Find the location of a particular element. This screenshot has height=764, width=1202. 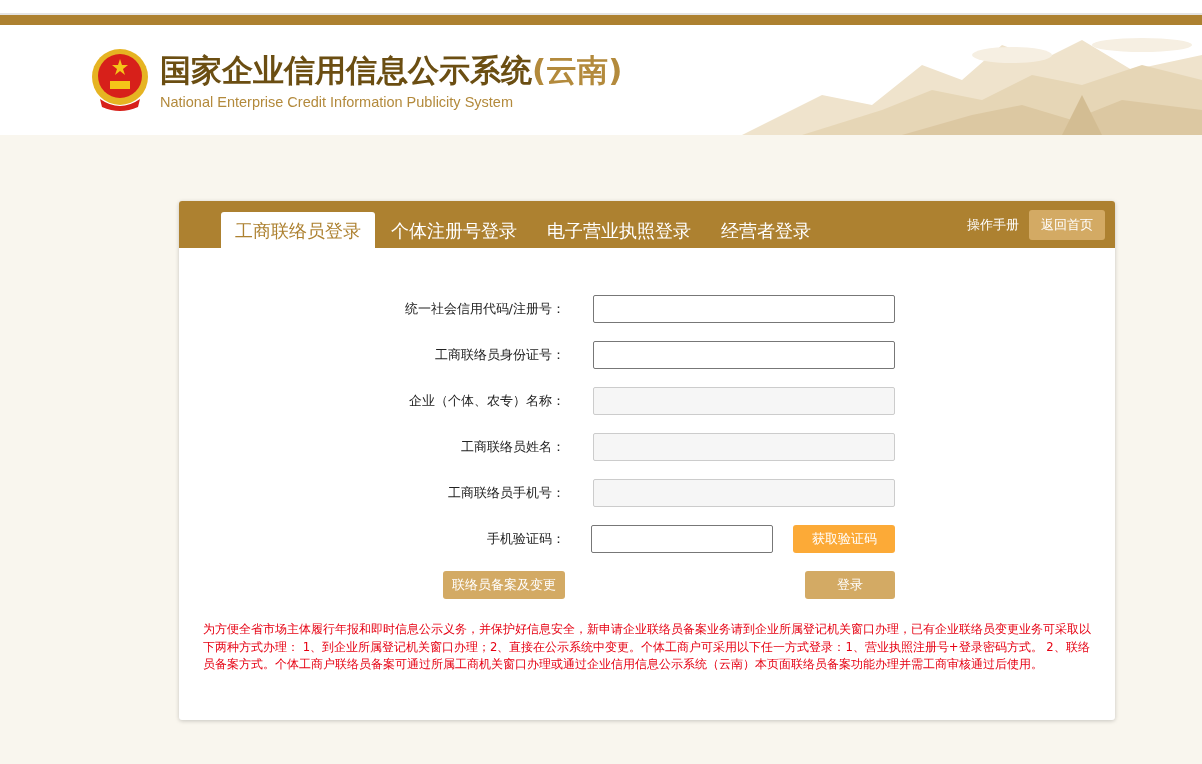

login-tab: 工商联络员登录 is located at coordinates (298, 230).